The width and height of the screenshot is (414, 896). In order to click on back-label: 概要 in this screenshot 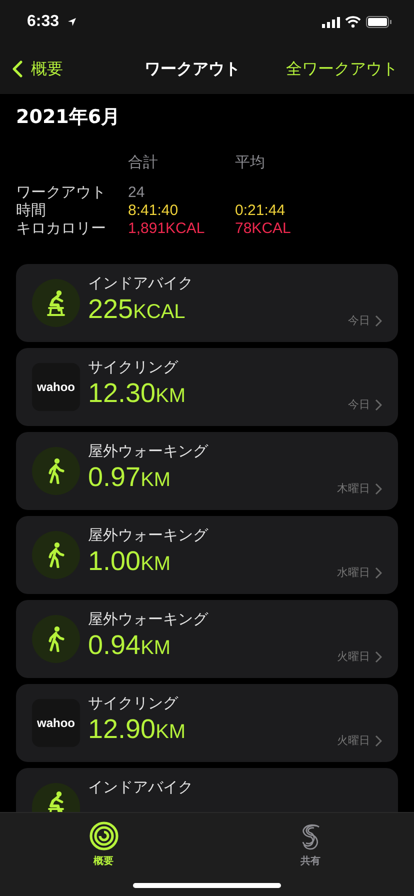, I will do `click(47, 69)`.